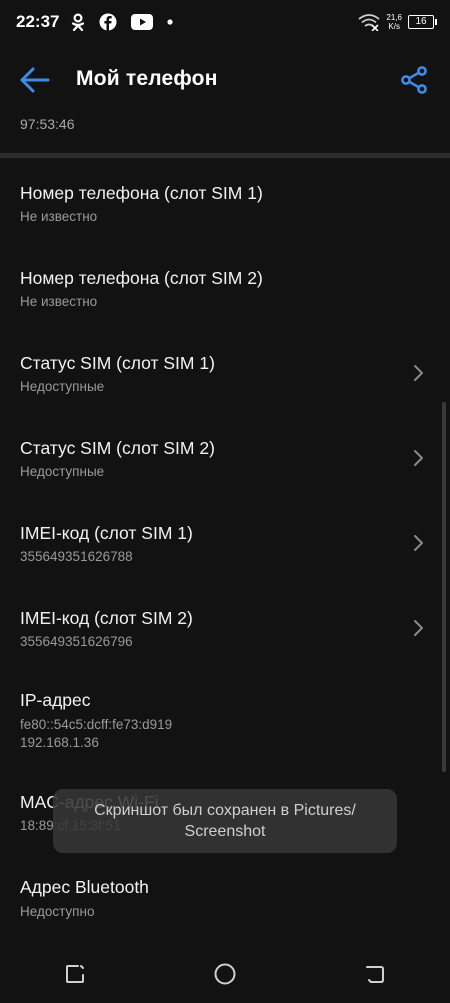 The height and width of the screenshot is (1003, 450). I want to click on page-title: Мой телефон, so click(147, 78).